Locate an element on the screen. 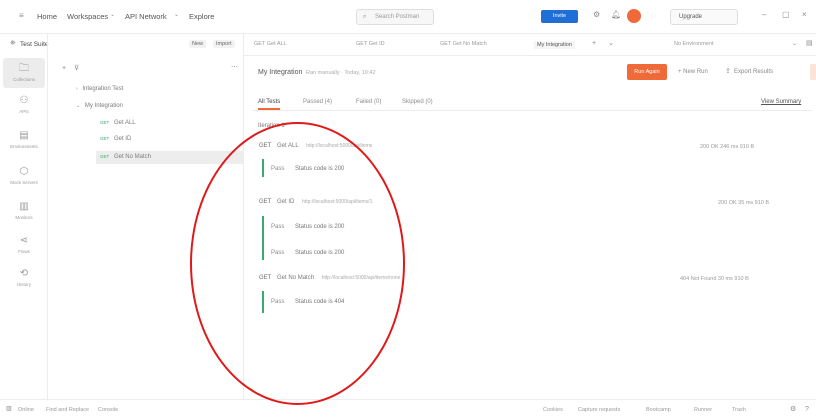  nav-workspaces: Workspaces is located at coordinates (87, 16).